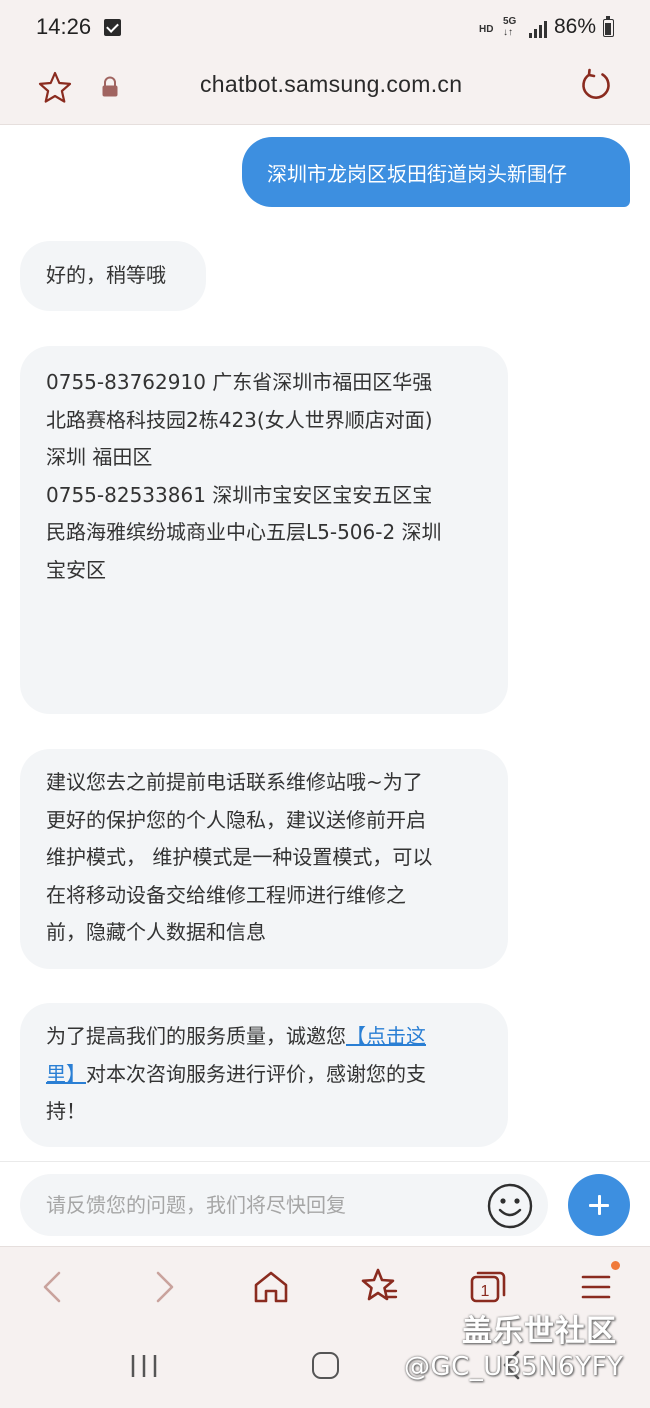 This screenshot has height=1408, width=650. What do you see at coordinates (608, 26) in the screenshot?
I see `battery-icon` at bounding box center [608, 26].